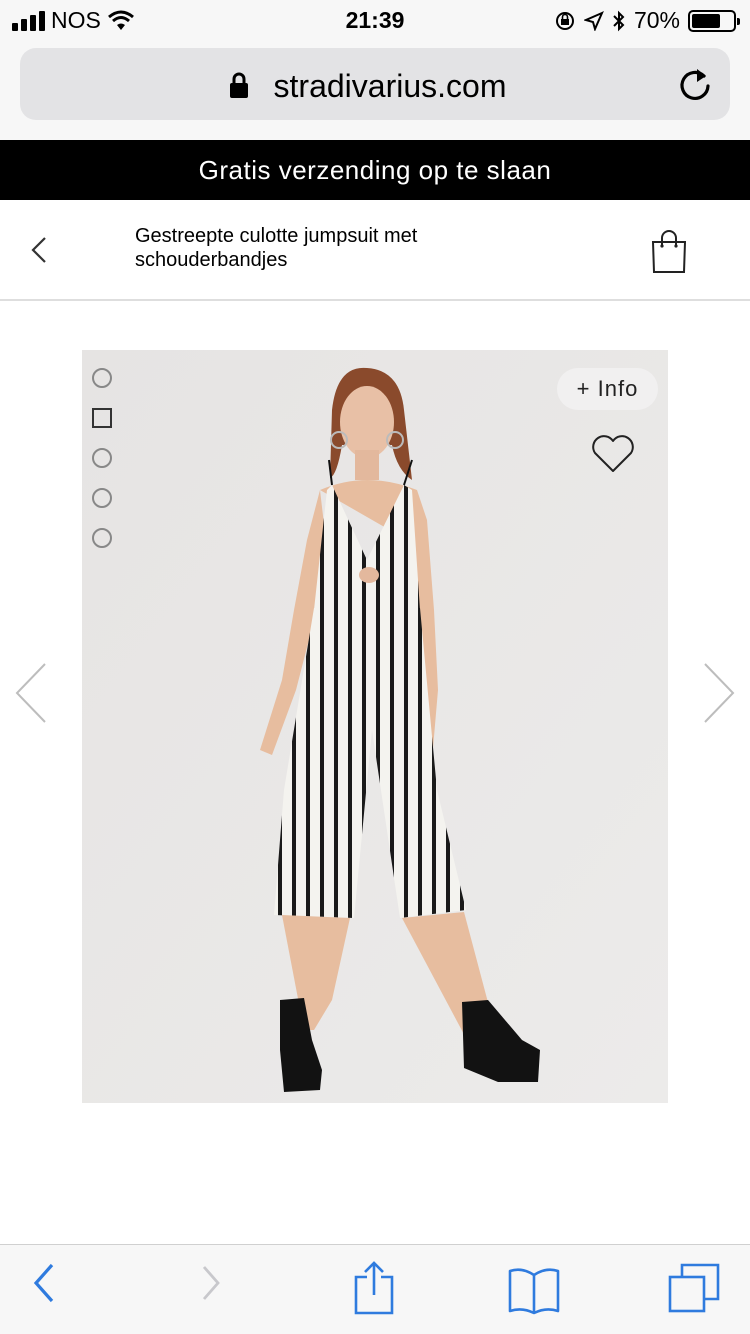 Image resolution: width=750 pixels, height=1334 pixels. I want to click on status-bar: NOS 21:39 70%, so click(375, 20).